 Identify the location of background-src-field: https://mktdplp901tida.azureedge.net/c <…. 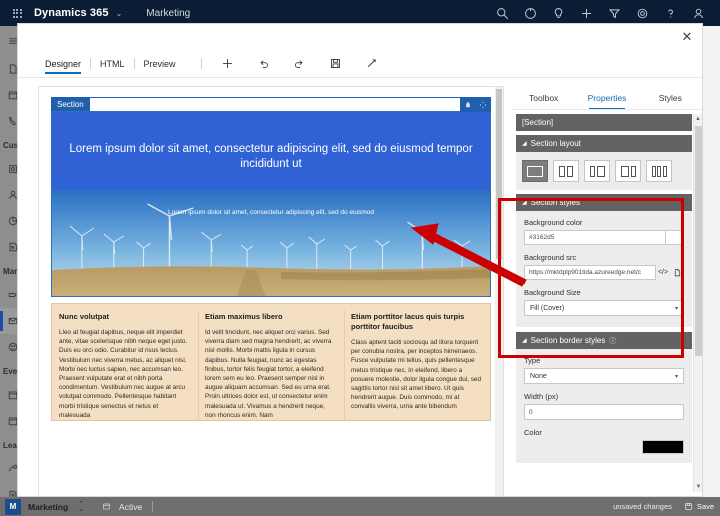
(604, 272).